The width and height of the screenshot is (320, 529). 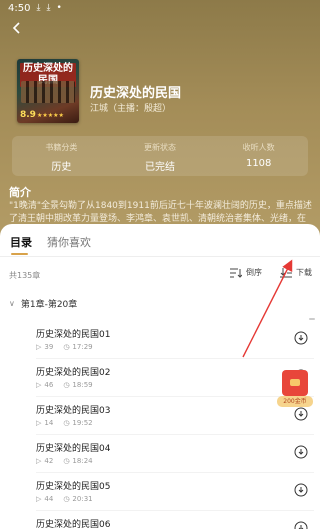 I want to click on cover-illustration, so click(x=48, y=92).